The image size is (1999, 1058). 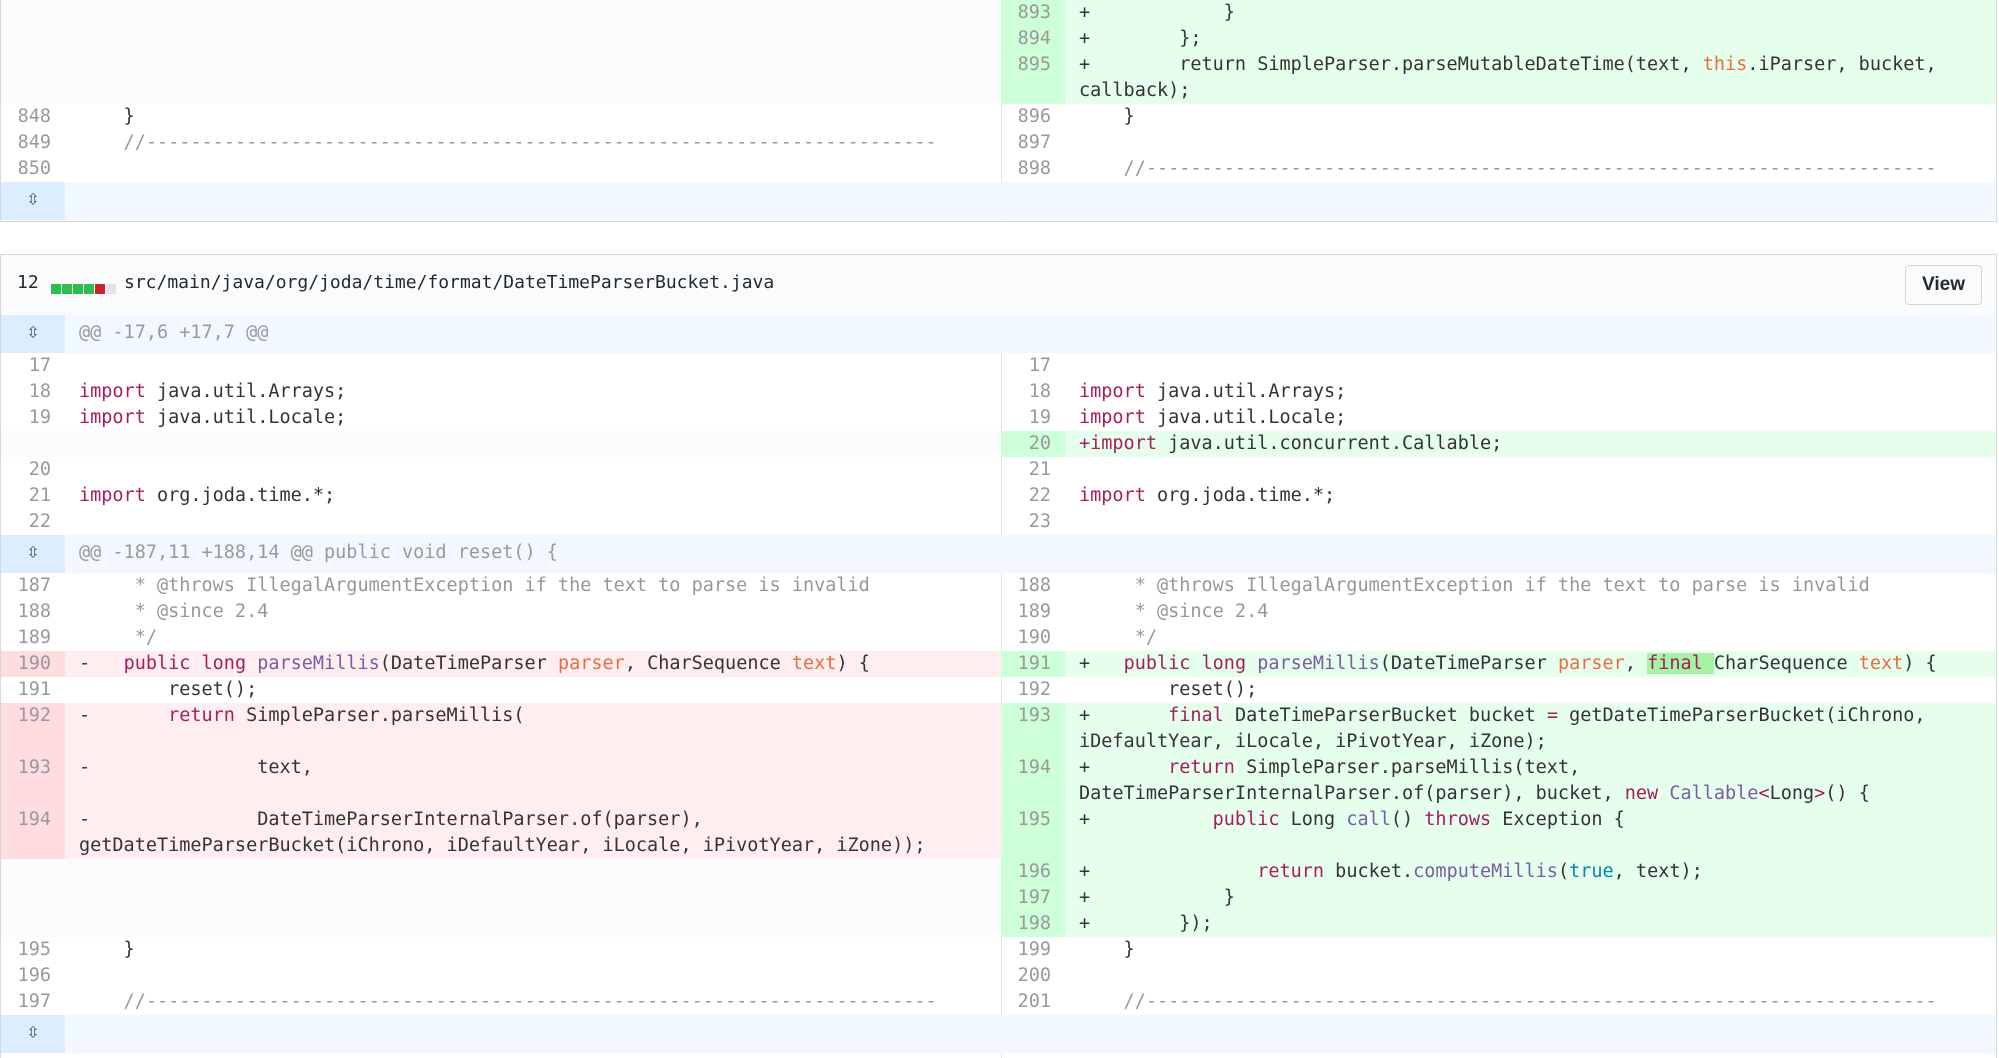 I want to click on code-text: org.joda.time.*;, so click(x=240, y=495).